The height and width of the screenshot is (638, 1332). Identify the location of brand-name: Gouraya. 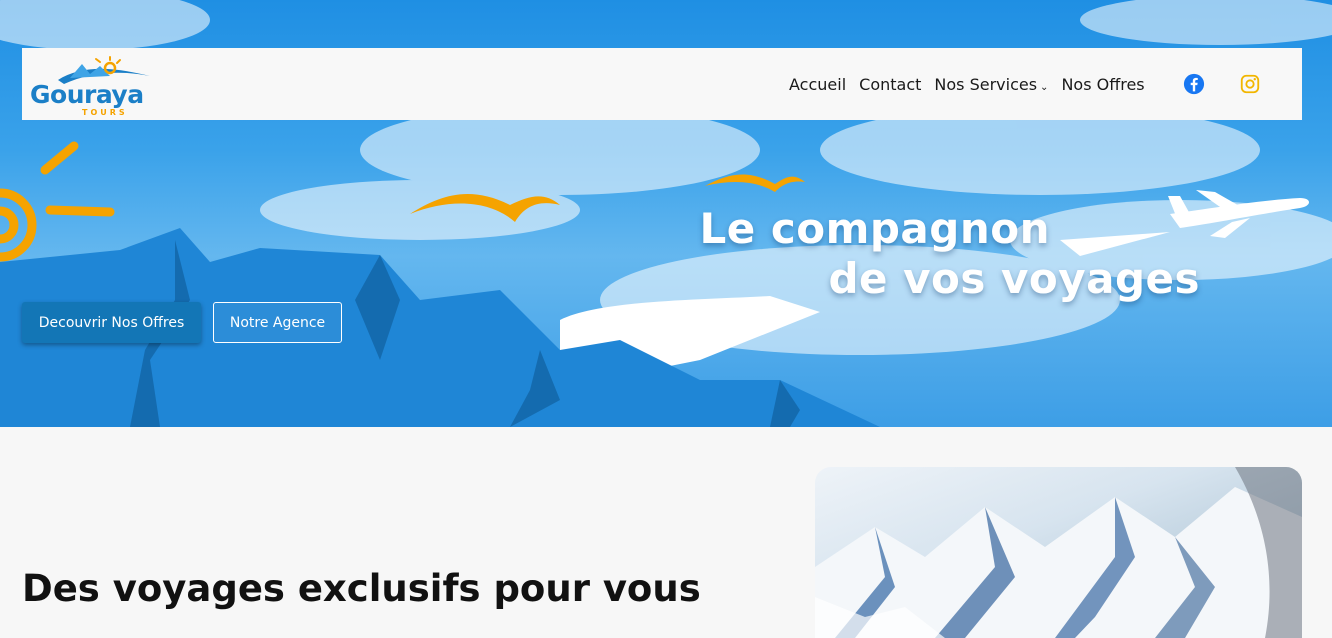
(87, 94).